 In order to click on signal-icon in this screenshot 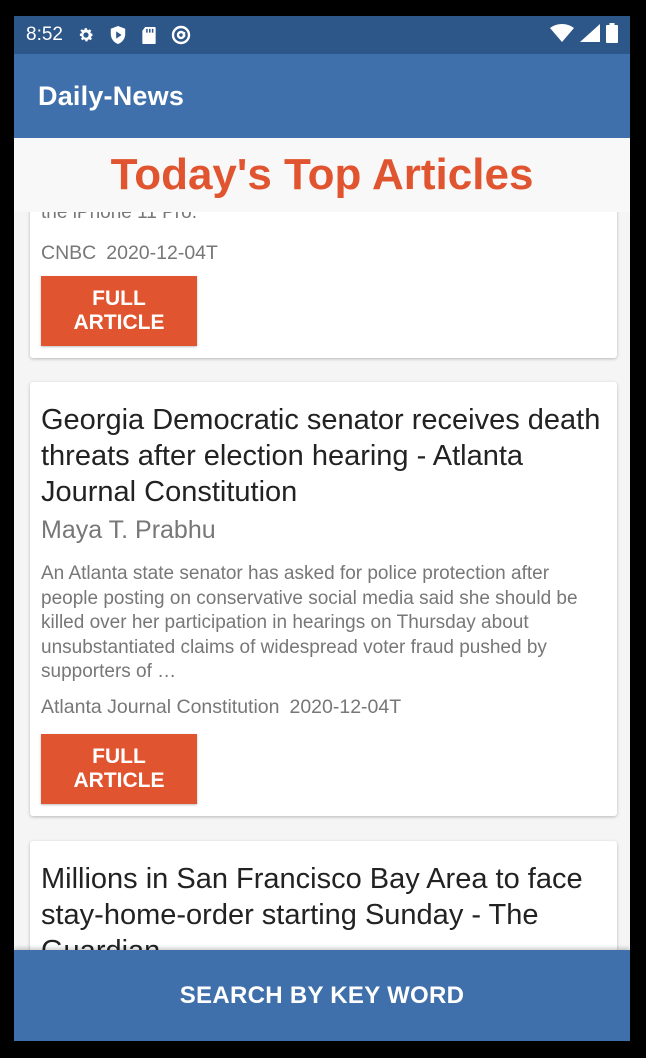, I will do `click(590, 35)`.